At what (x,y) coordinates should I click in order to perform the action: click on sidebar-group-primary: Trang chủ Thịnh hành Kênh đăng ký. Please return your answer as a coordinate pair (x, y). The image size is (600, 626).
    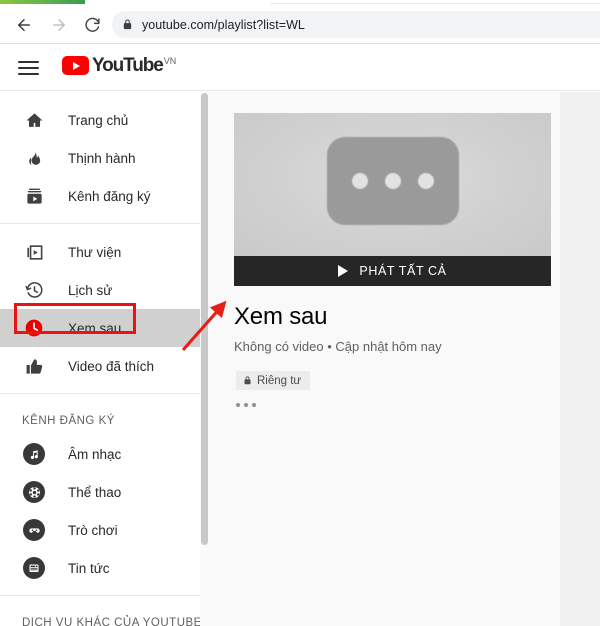
    Looking at the image, I should click on (100, 157).